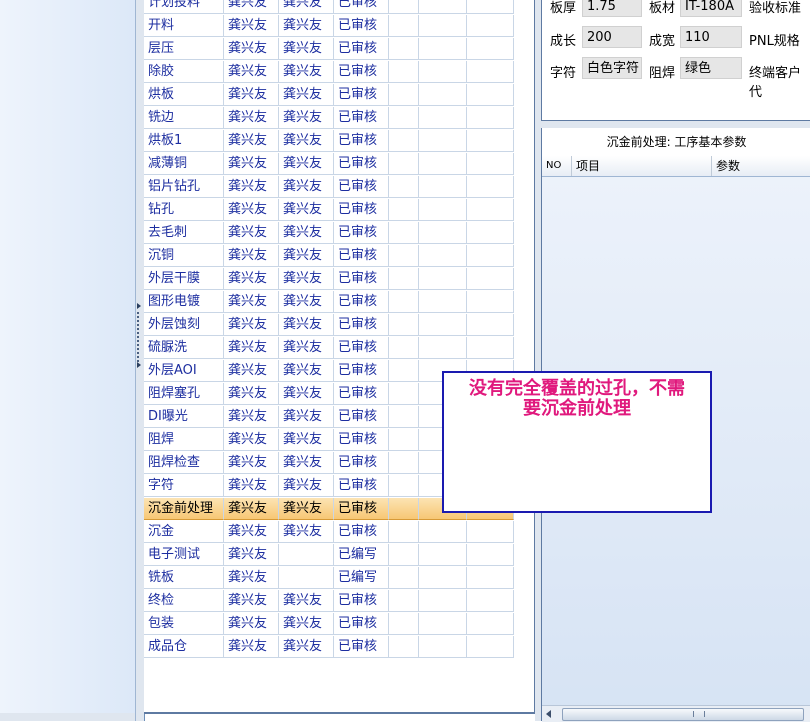  Describe the element at coordinates (711, 8) in the screenshot. I see `material-field: IT-180A` at that location.